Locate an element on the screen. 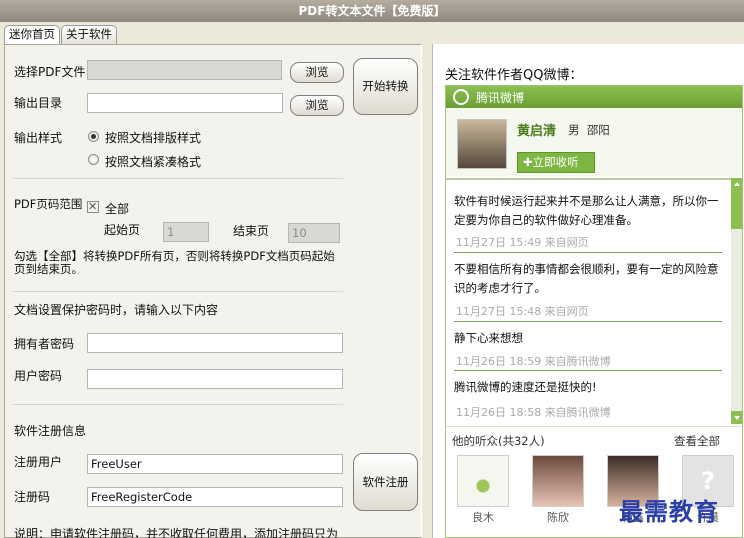  window-title: PDF转文本文件【免费版】 is located at coordinates (372, 11).